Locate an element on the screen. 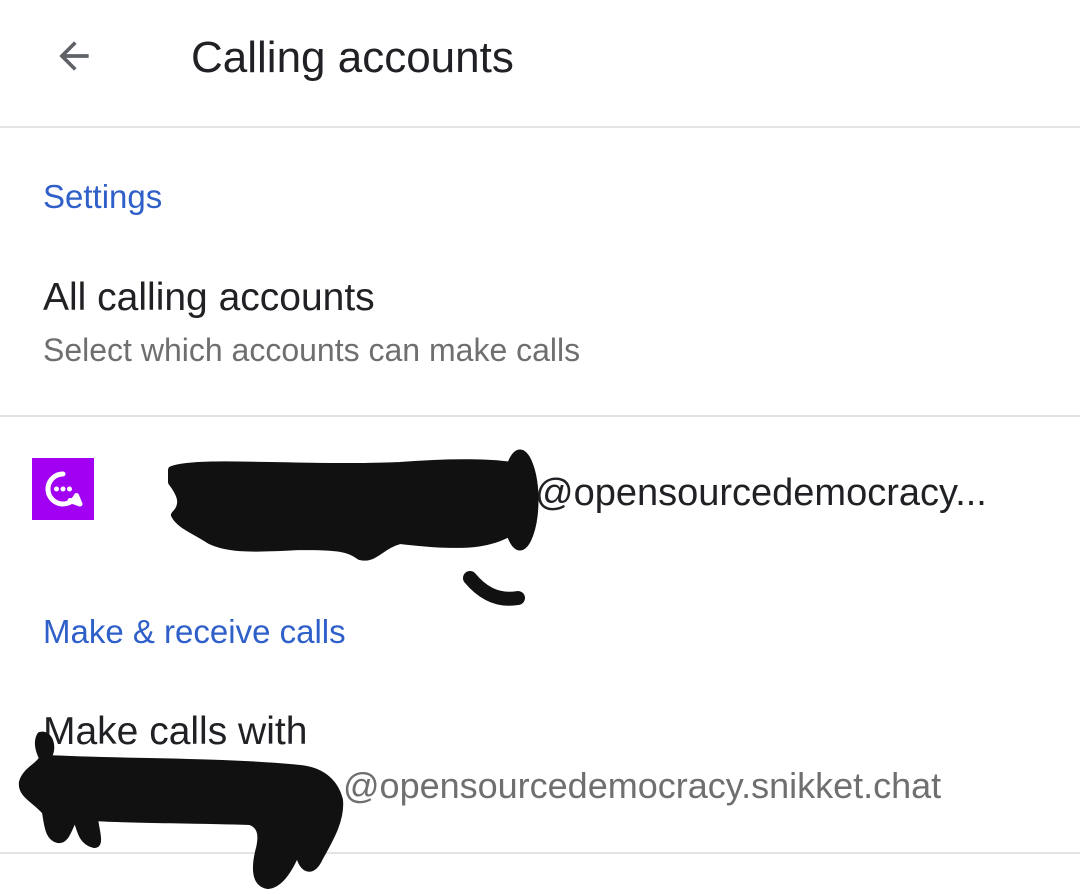 This screenshot has width=1080, height=894. app-bar: Calling accounts is located at coordinates (540, 64).